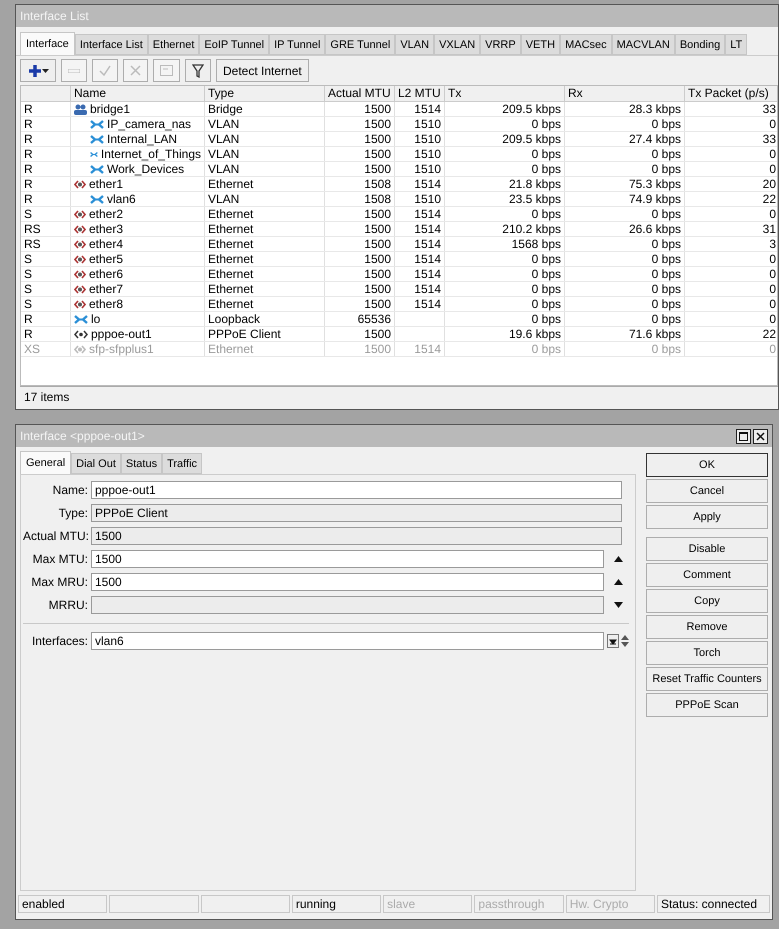  What do you see at coordinates (700, 44) in the screenshot?
I see `tab: Bonding` at bounding box center [700, 44].